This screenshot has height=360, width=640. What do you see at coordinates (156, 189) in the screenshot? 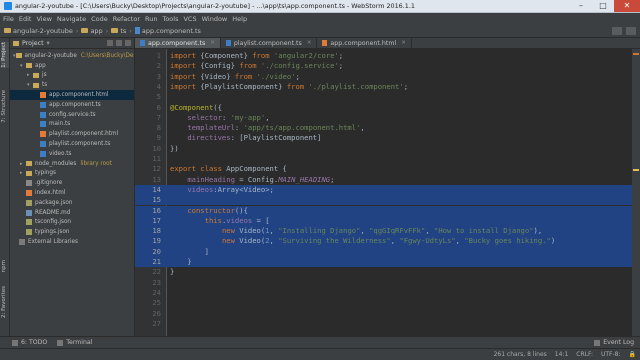
I see `line-number: 14` at bounding box center [156, 189].